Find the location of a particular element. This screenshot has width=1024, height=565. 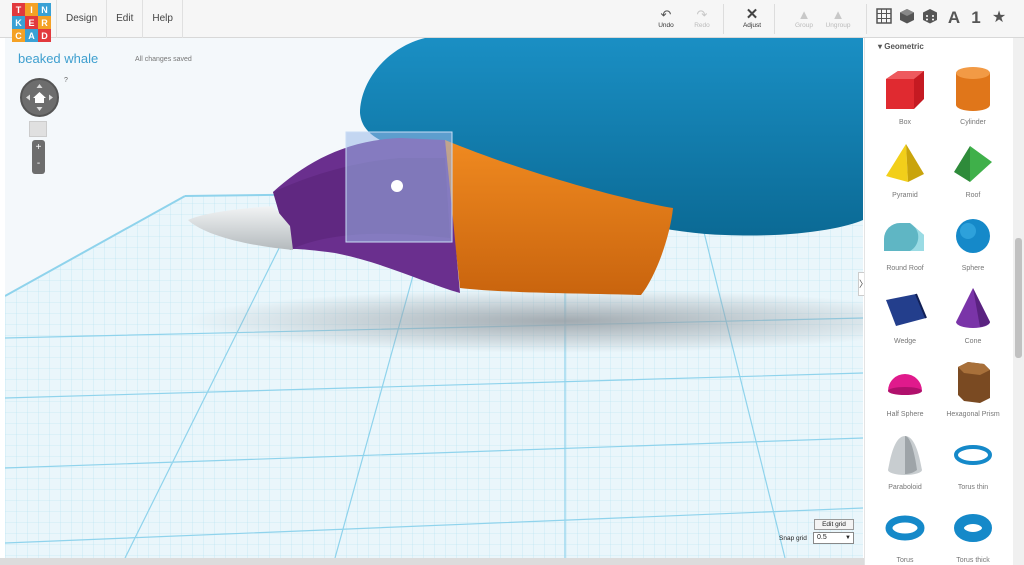

number-view-button: 1 is located at coordinates (976, 18).